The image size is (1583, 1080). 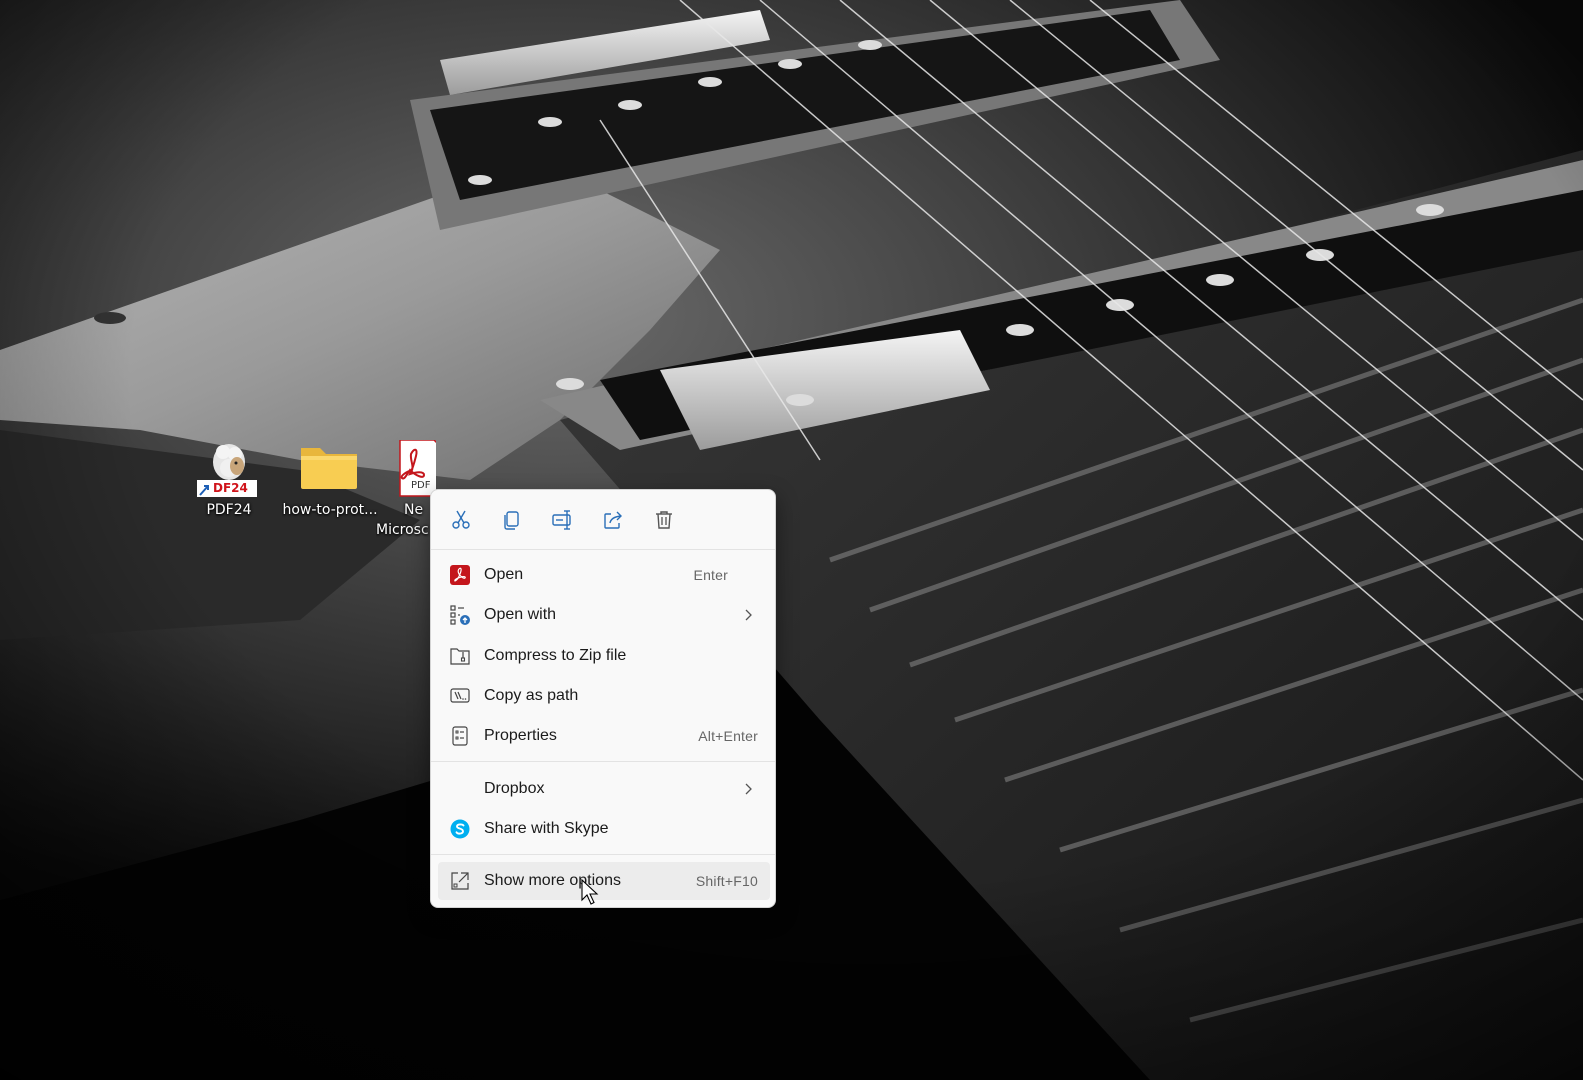 What do you see at coordinates (710, 575) in the screenshot?
I see `menu-item-shortcut: Enter` at bounding box center [710, 575].